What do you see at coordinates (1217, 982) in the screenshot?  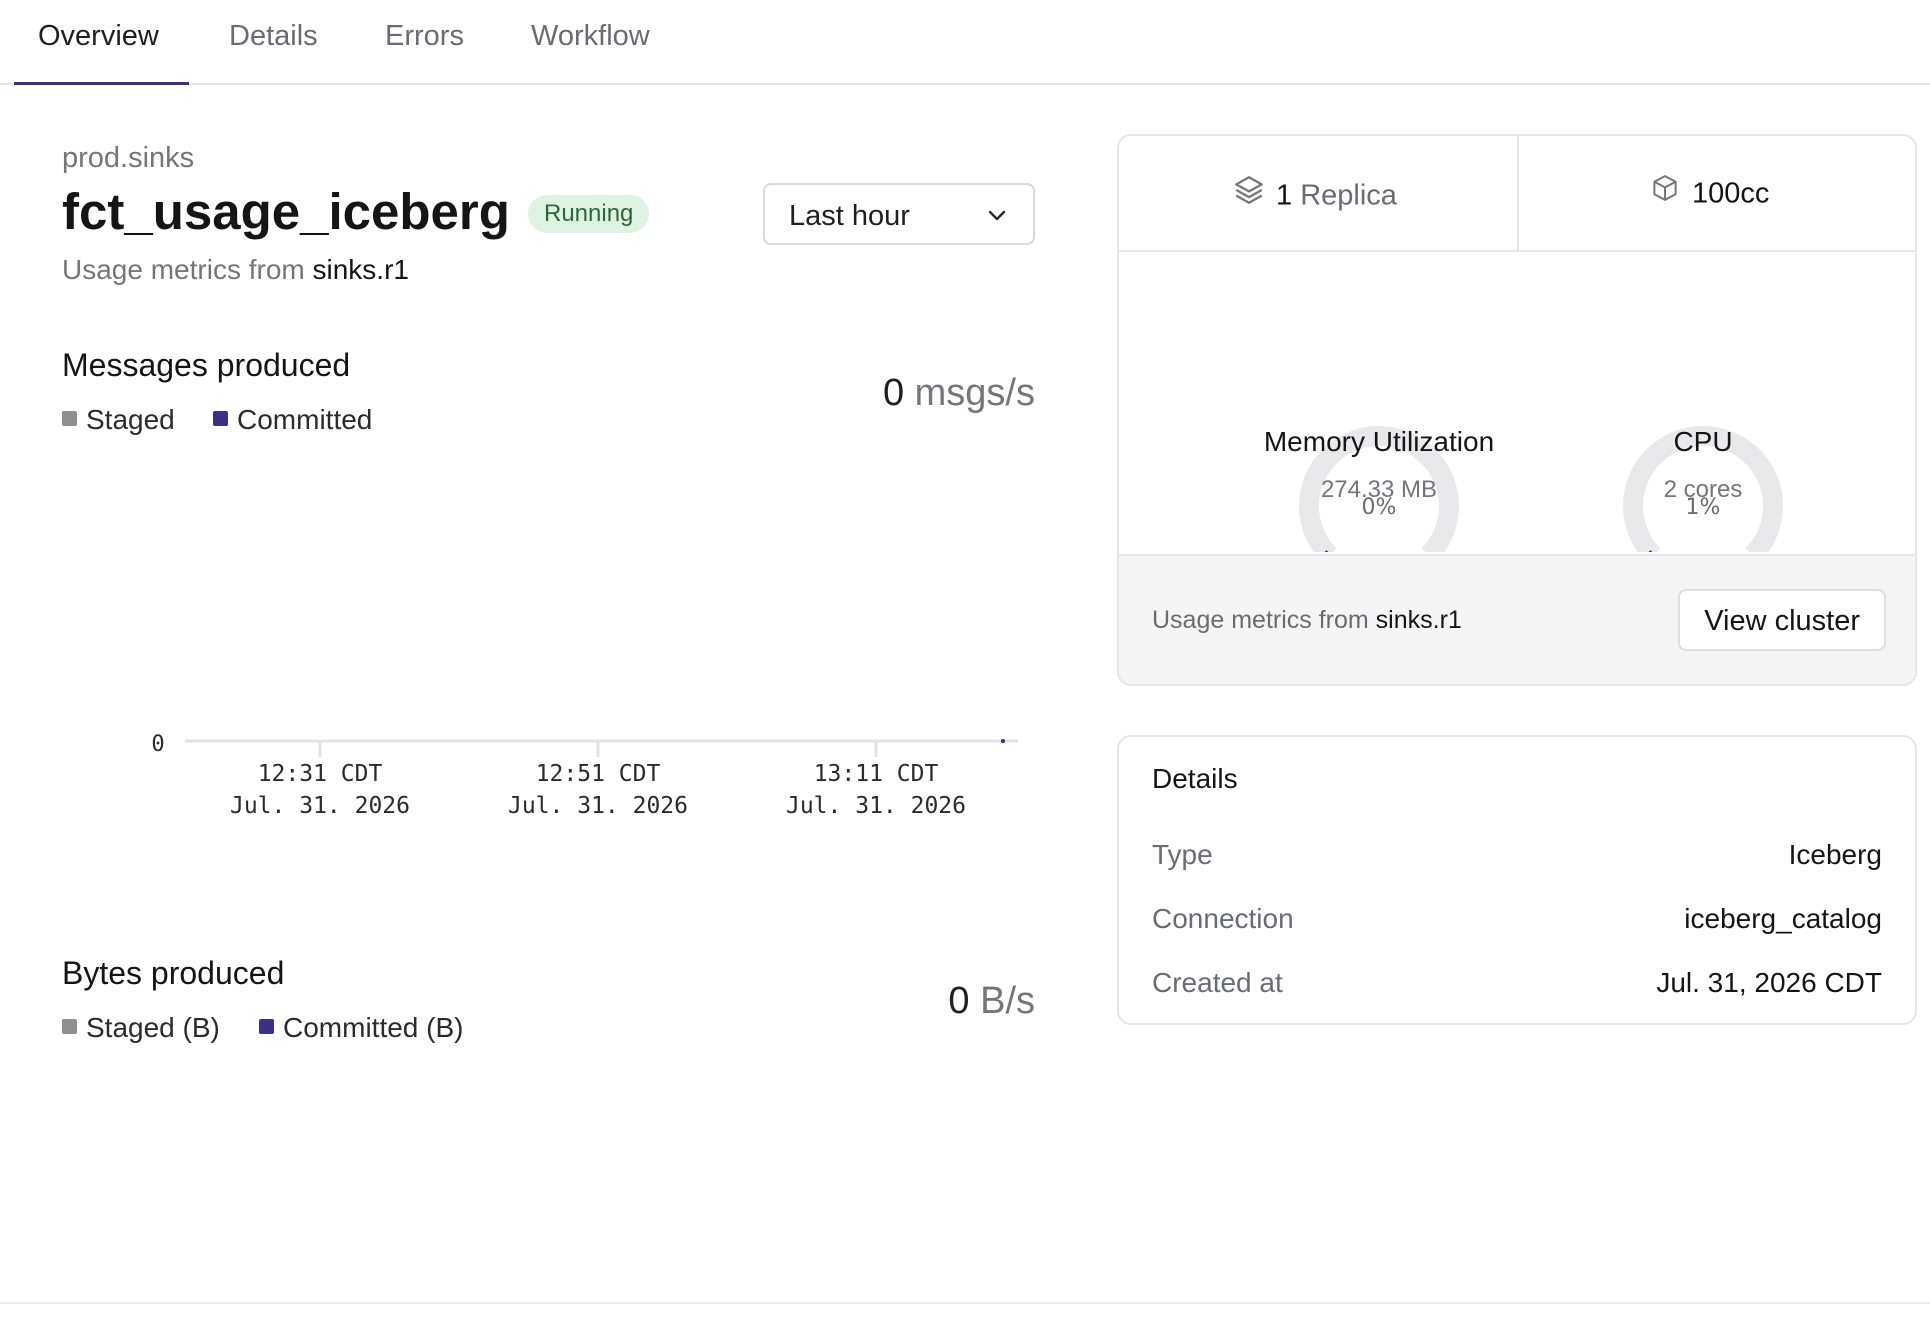 I see `detail-key: Created at` at bounding box center [1217, 982].